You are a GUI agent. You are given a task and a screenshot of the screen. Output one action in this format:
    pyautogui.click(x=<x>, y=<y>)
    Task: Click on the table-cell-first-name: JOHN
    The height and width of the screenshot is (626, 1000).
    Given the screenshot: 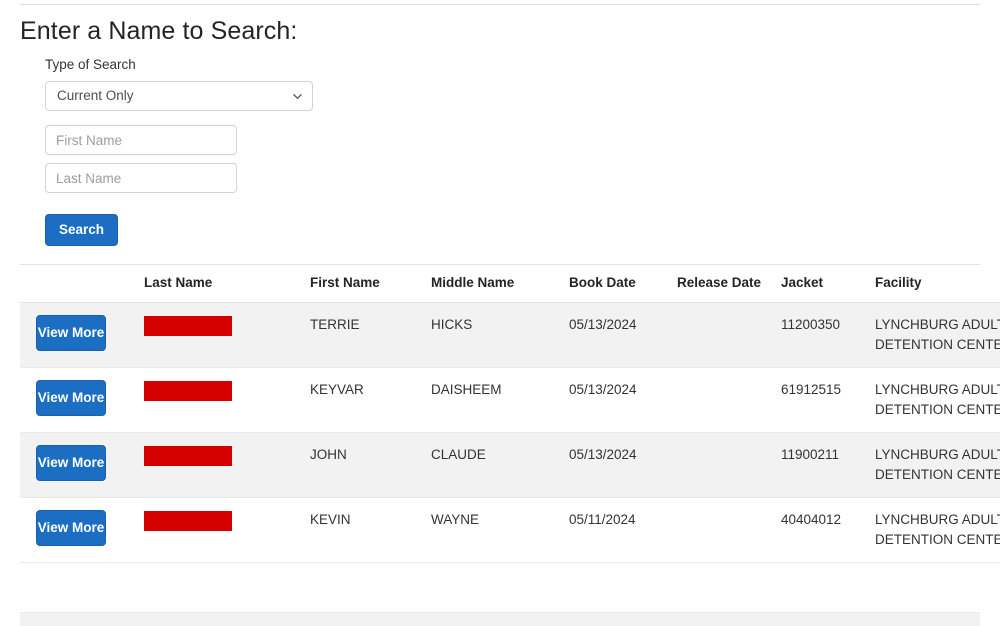 What is the action you would take?
    pyautogui.click(x=362, y=465)
    